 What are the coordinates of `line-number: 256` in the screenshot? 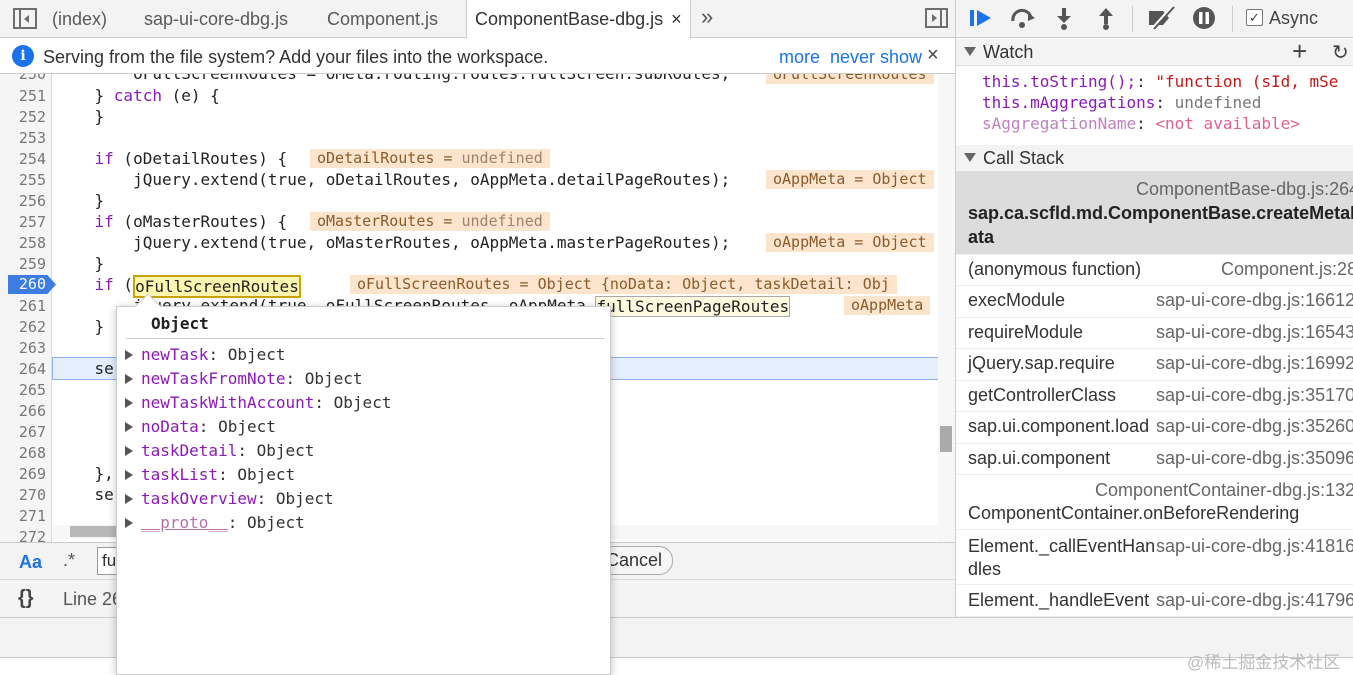 It's located at (25, 201).